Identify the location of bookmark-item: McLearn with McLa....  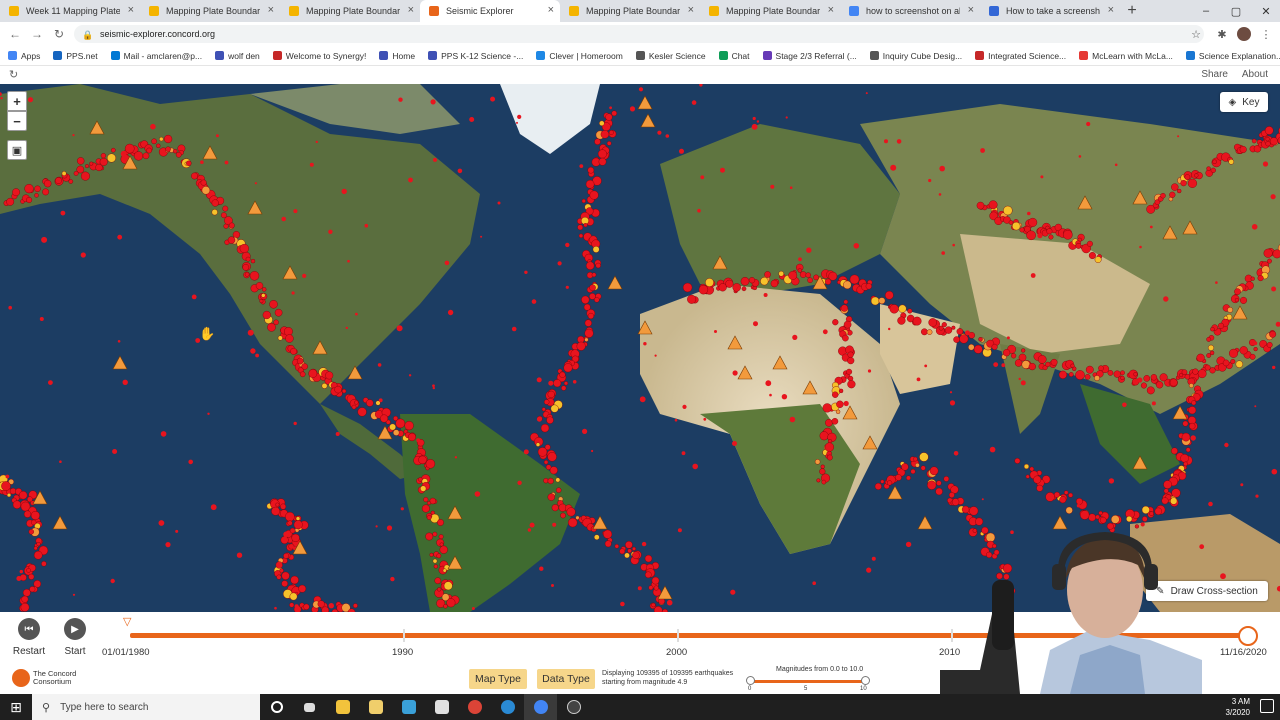
(1126, 56).